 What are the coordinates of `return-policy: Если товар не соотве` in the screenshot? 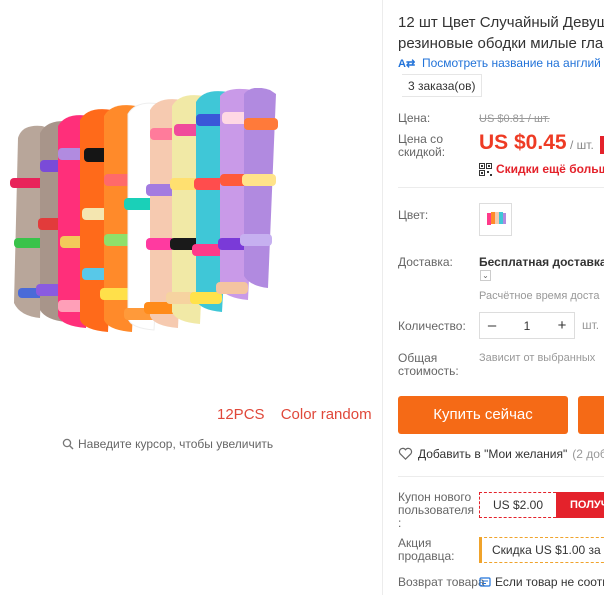 It's located at (541, 582).